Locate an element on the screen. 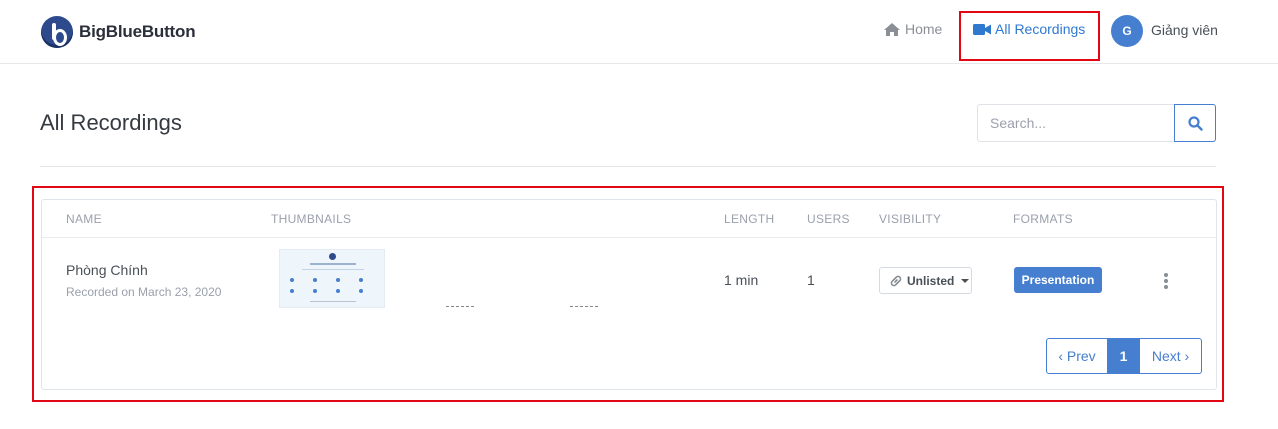 The width and height of the screenshot is (1278, 429). nav-home-link: Home is located at coordinates (912, 29).